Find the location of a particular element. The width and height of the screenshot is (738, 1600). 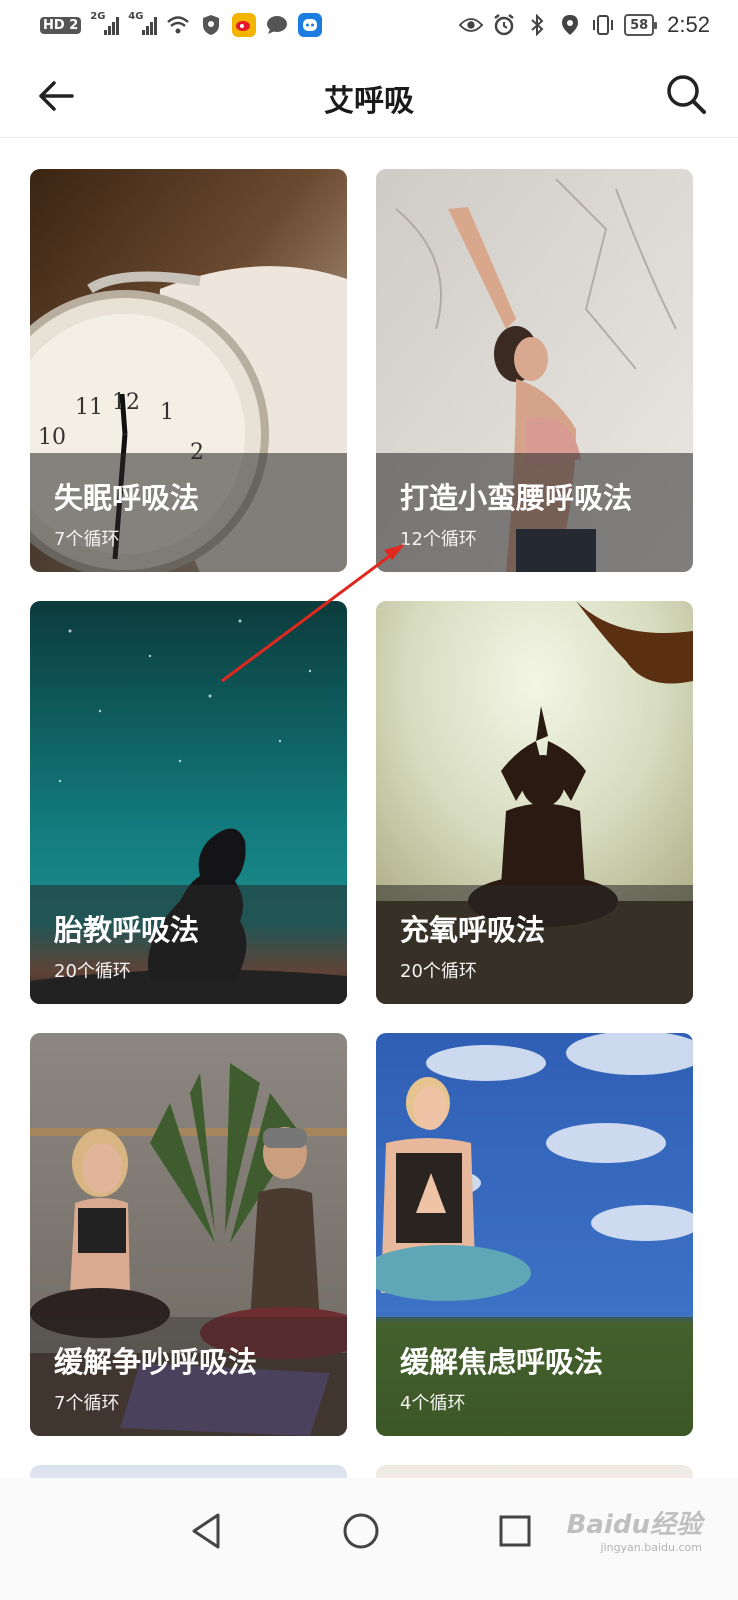

status-clock: 2:52 is located at coordinates (688, 24).